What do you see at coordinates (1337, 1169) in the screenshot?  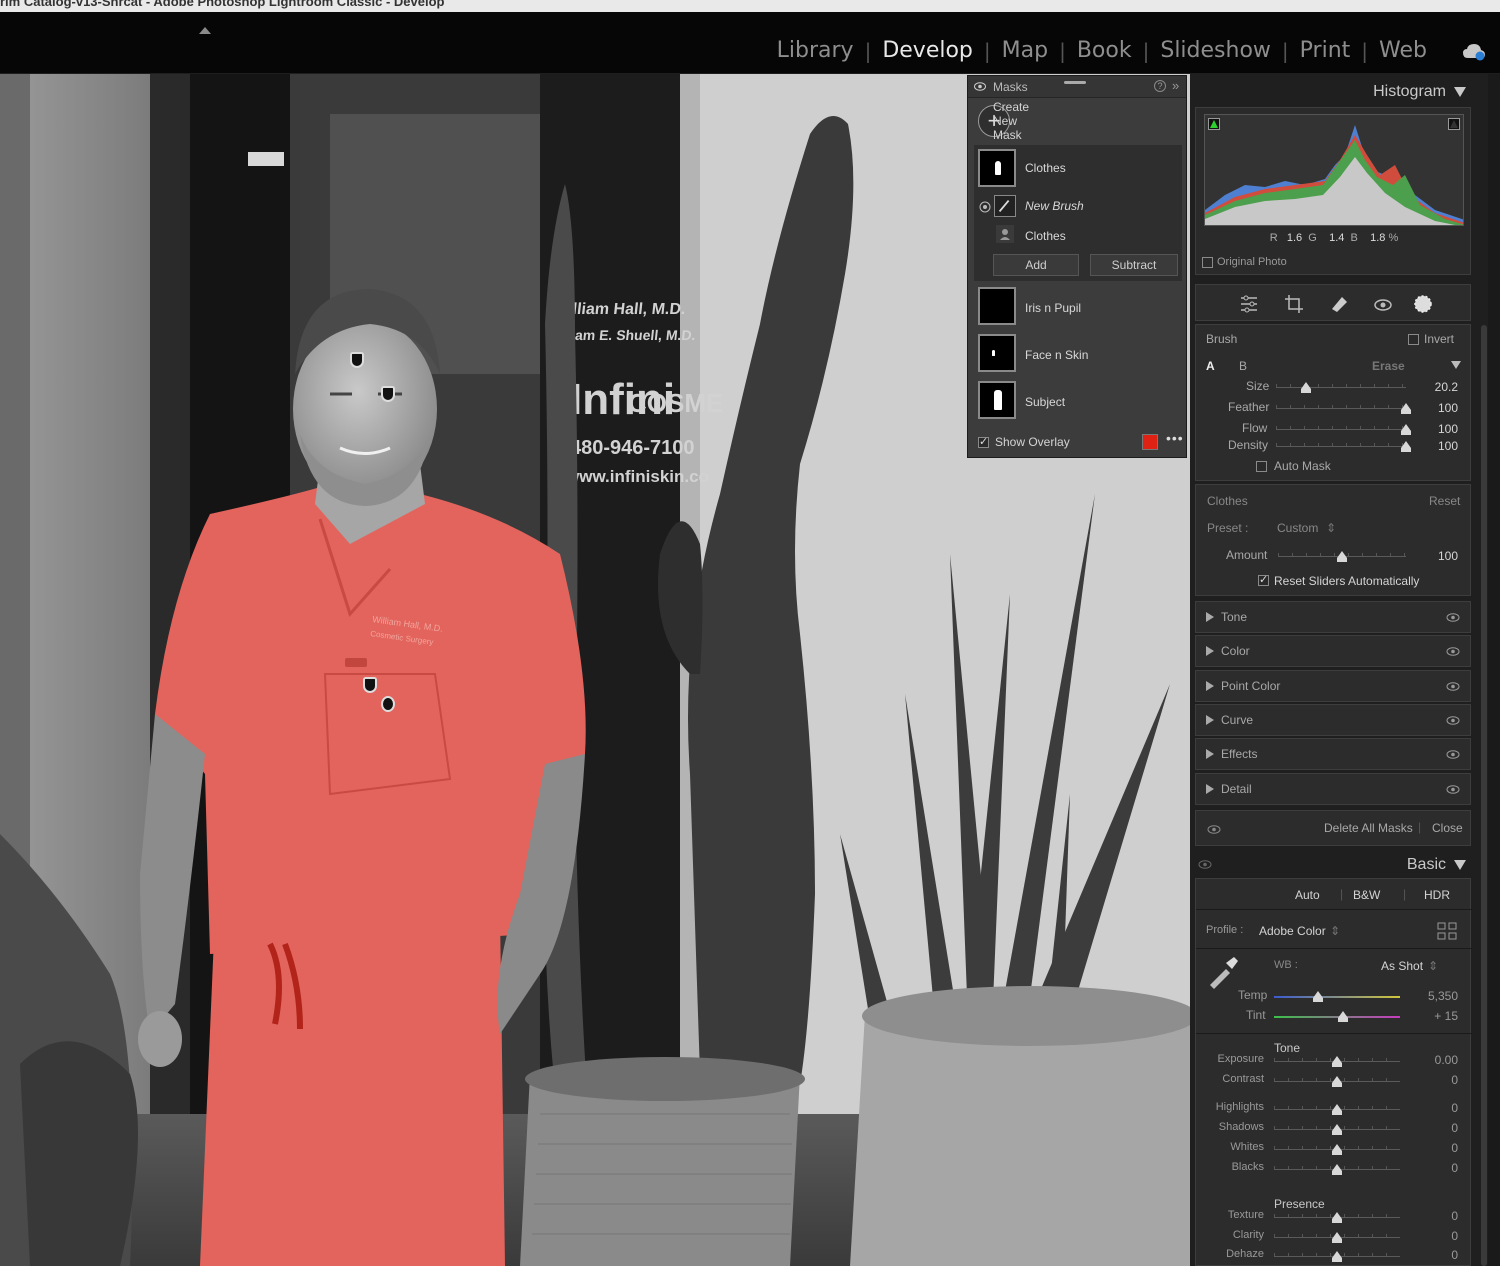 I see `blacks-slider-knob` at bounding box center [1337, 1169].